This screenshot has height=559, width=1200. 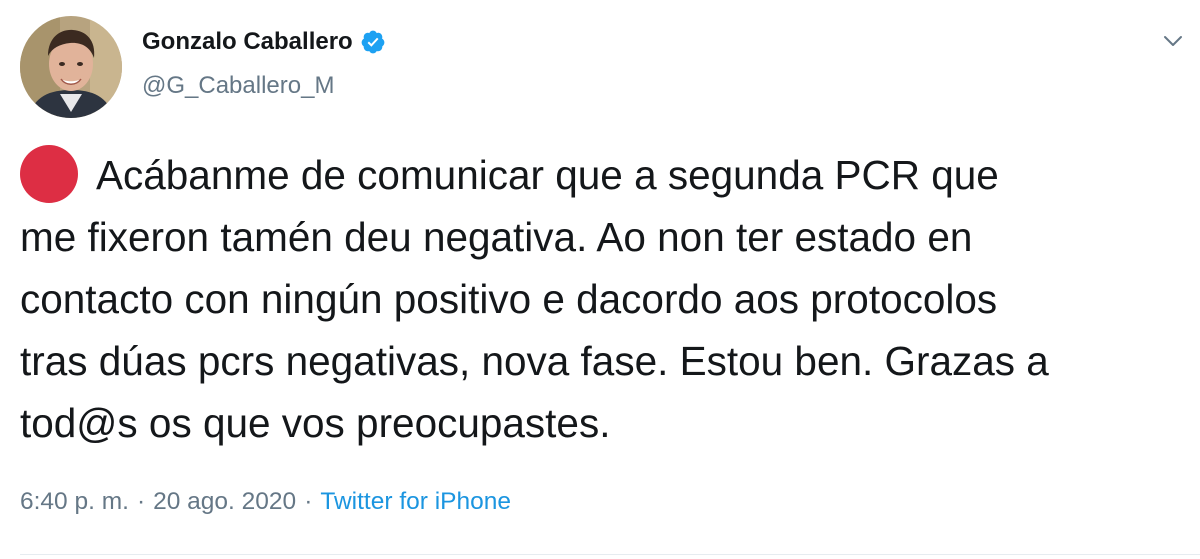 I want to click on tweet-source-link: Twitter for iPhone, so click(x=415, y=502).